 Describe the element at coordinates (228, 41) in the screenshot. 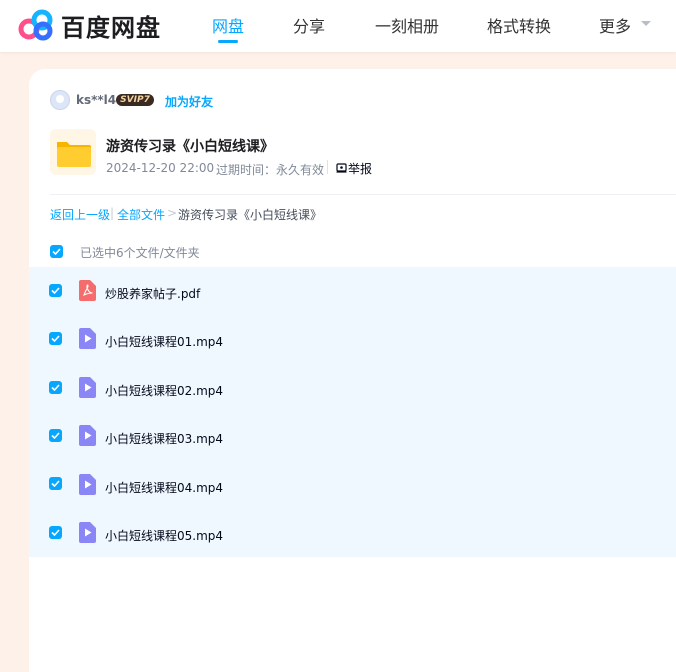

I see `nav-active-indicator` at that location.